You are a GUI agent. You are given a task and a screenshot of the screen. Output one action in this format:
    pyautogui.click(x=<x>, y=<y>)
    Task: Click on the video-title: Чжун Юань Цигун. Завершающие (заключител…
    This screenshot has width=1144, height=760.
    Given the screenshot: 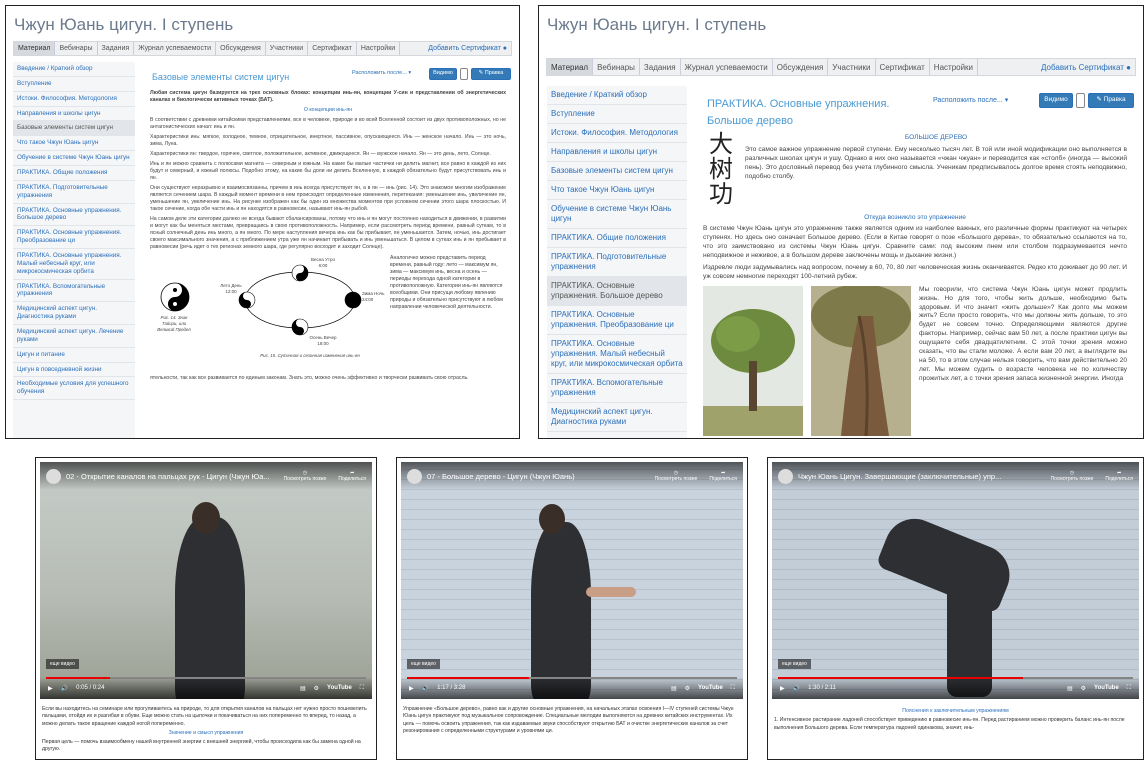 What is the action you would take?
    pyautogui.click(x=899, y=476)
    